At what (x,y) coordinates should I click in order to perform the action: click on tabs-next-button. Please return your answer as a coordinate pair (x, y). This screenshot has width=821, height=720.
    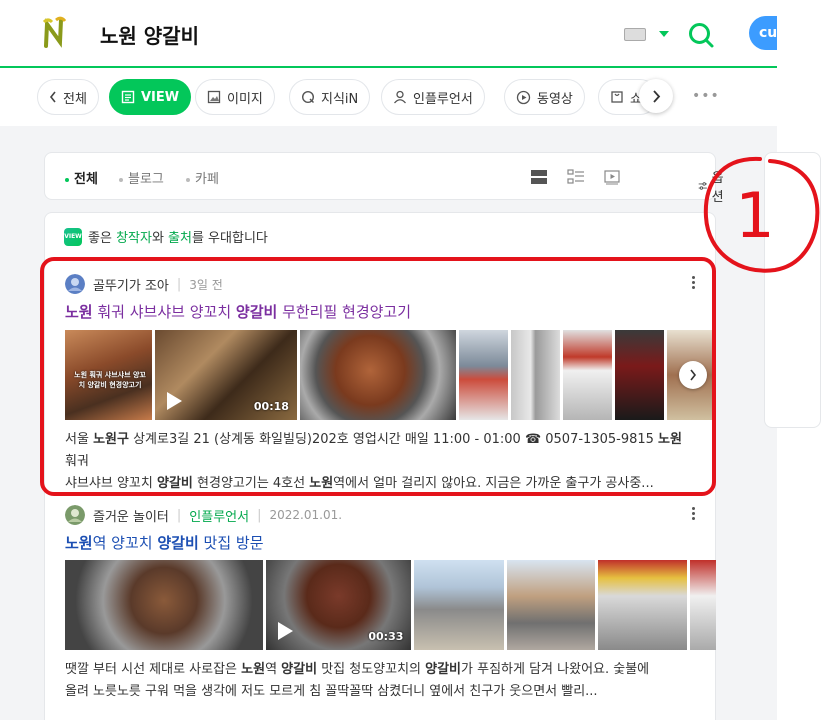
    Looking at the image, I should click on (656, 96).